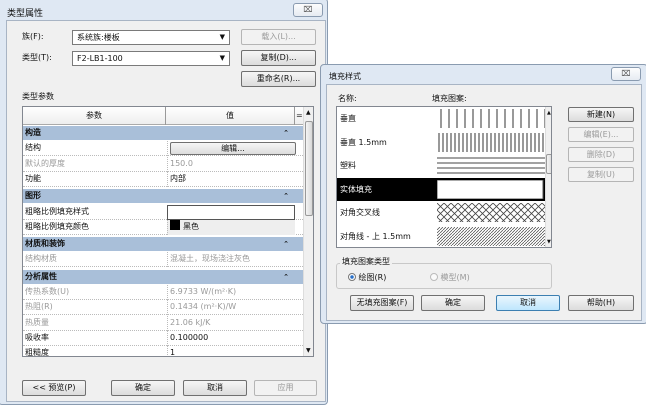 The width and height of the screenshot is (646, 407). What do you see at coordinates (57, 226) in the screenshot?
I see `param-name: 粗略比例填充颜色` at bounding box center [57, 226].